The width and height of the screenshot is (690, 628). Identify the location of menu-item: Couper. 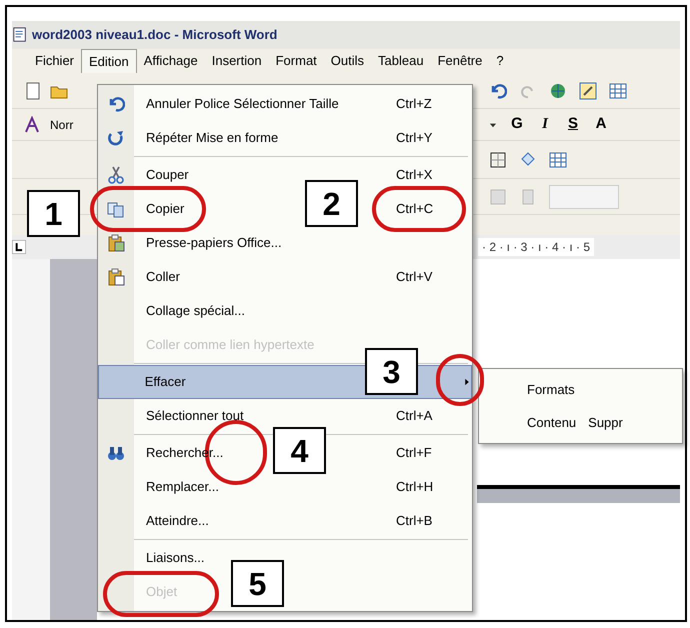
(167, 174).